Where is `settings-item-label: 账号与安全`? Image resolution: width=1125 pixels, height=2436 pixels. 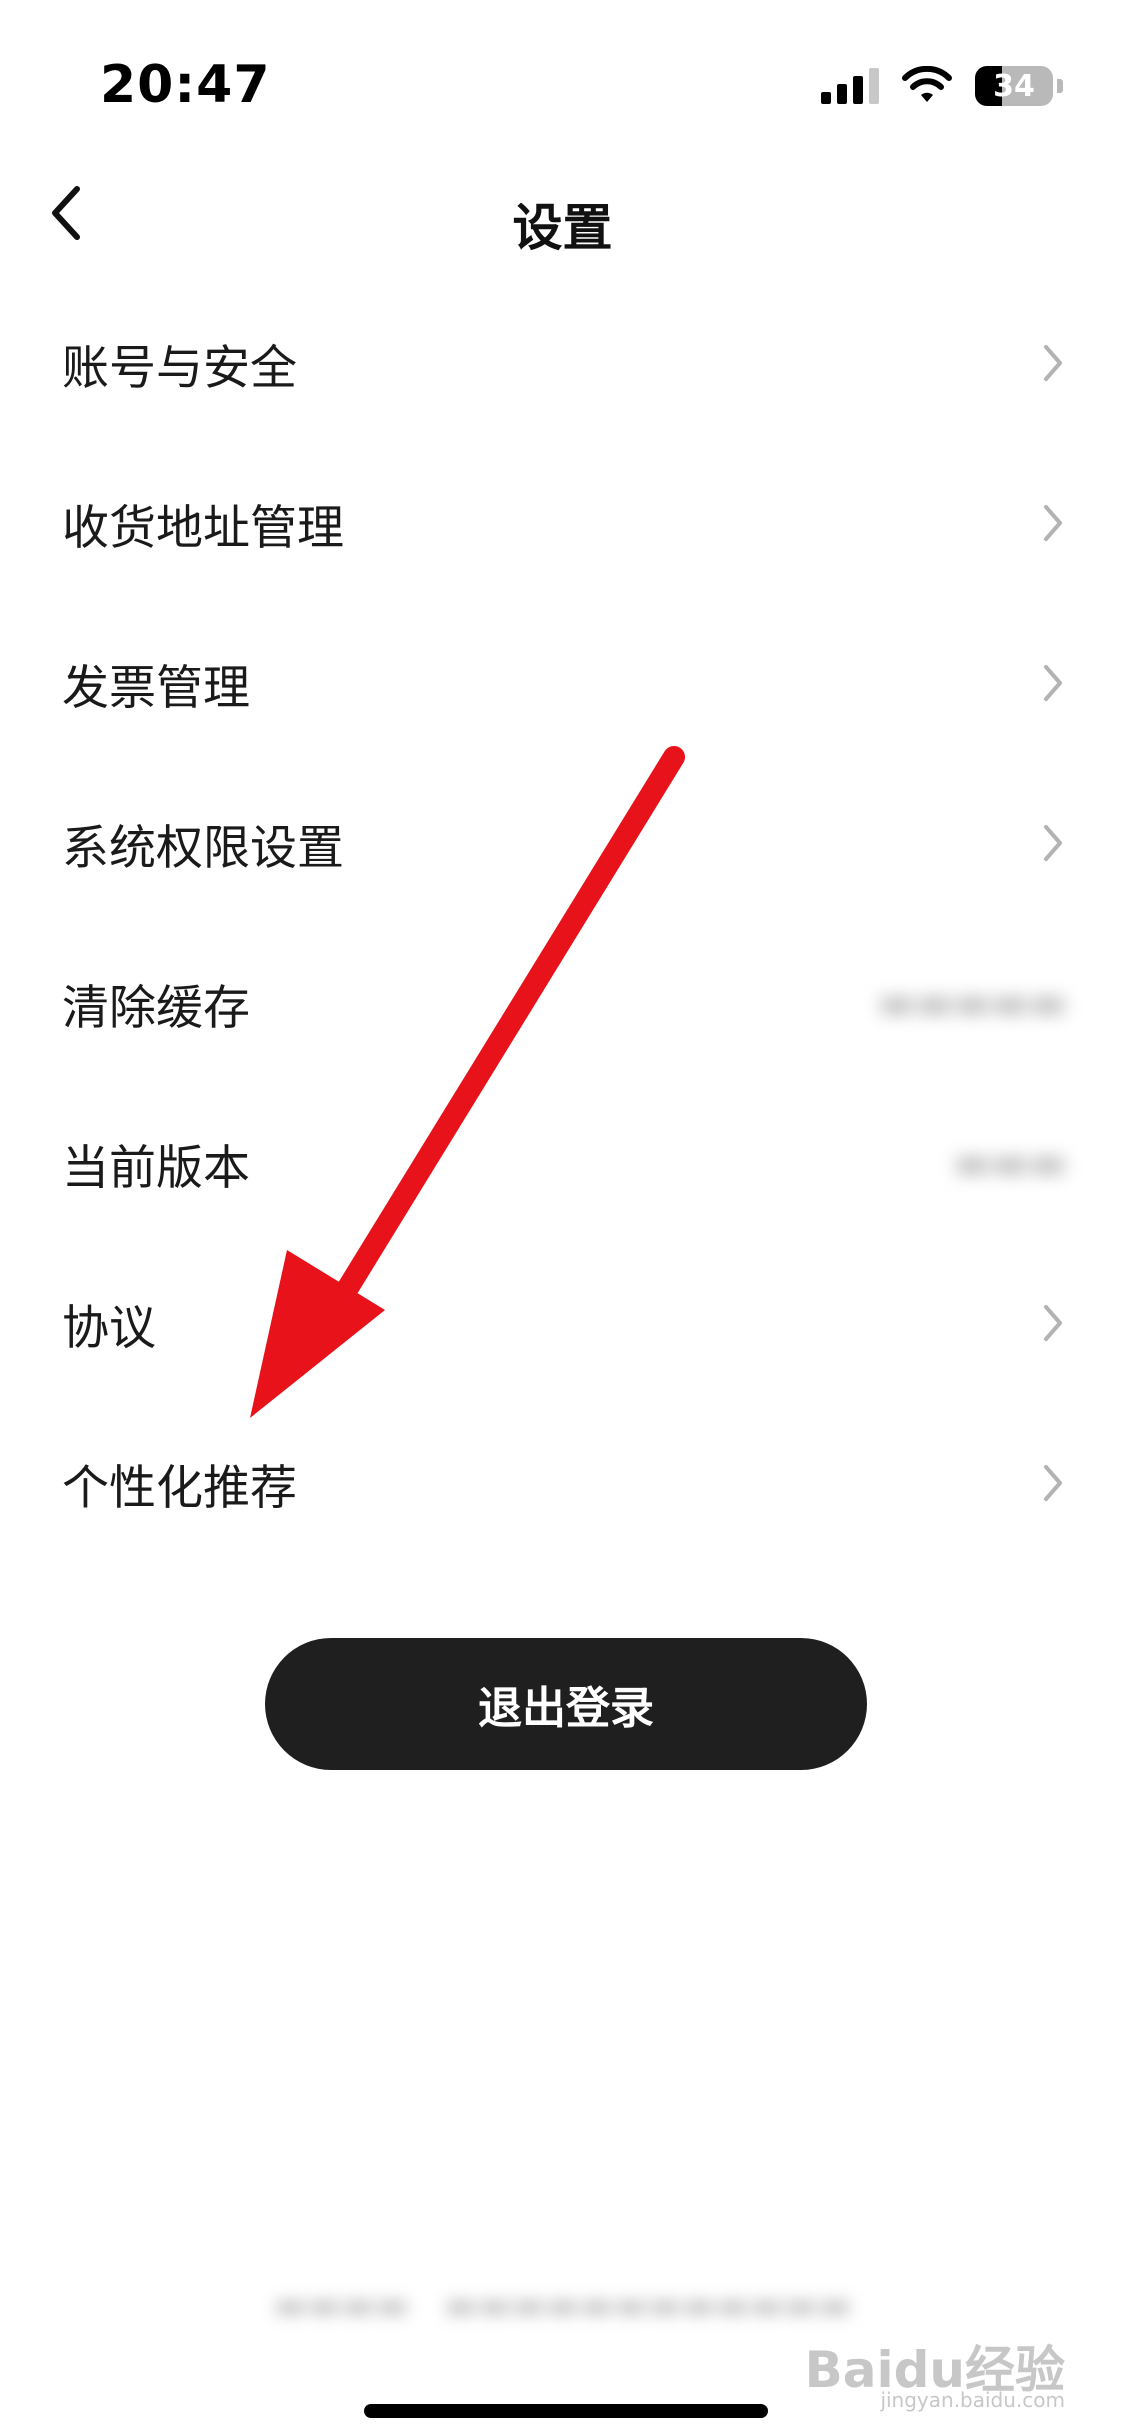
settings-item-label: 账号与安全 is located at coordinates (179, 368).